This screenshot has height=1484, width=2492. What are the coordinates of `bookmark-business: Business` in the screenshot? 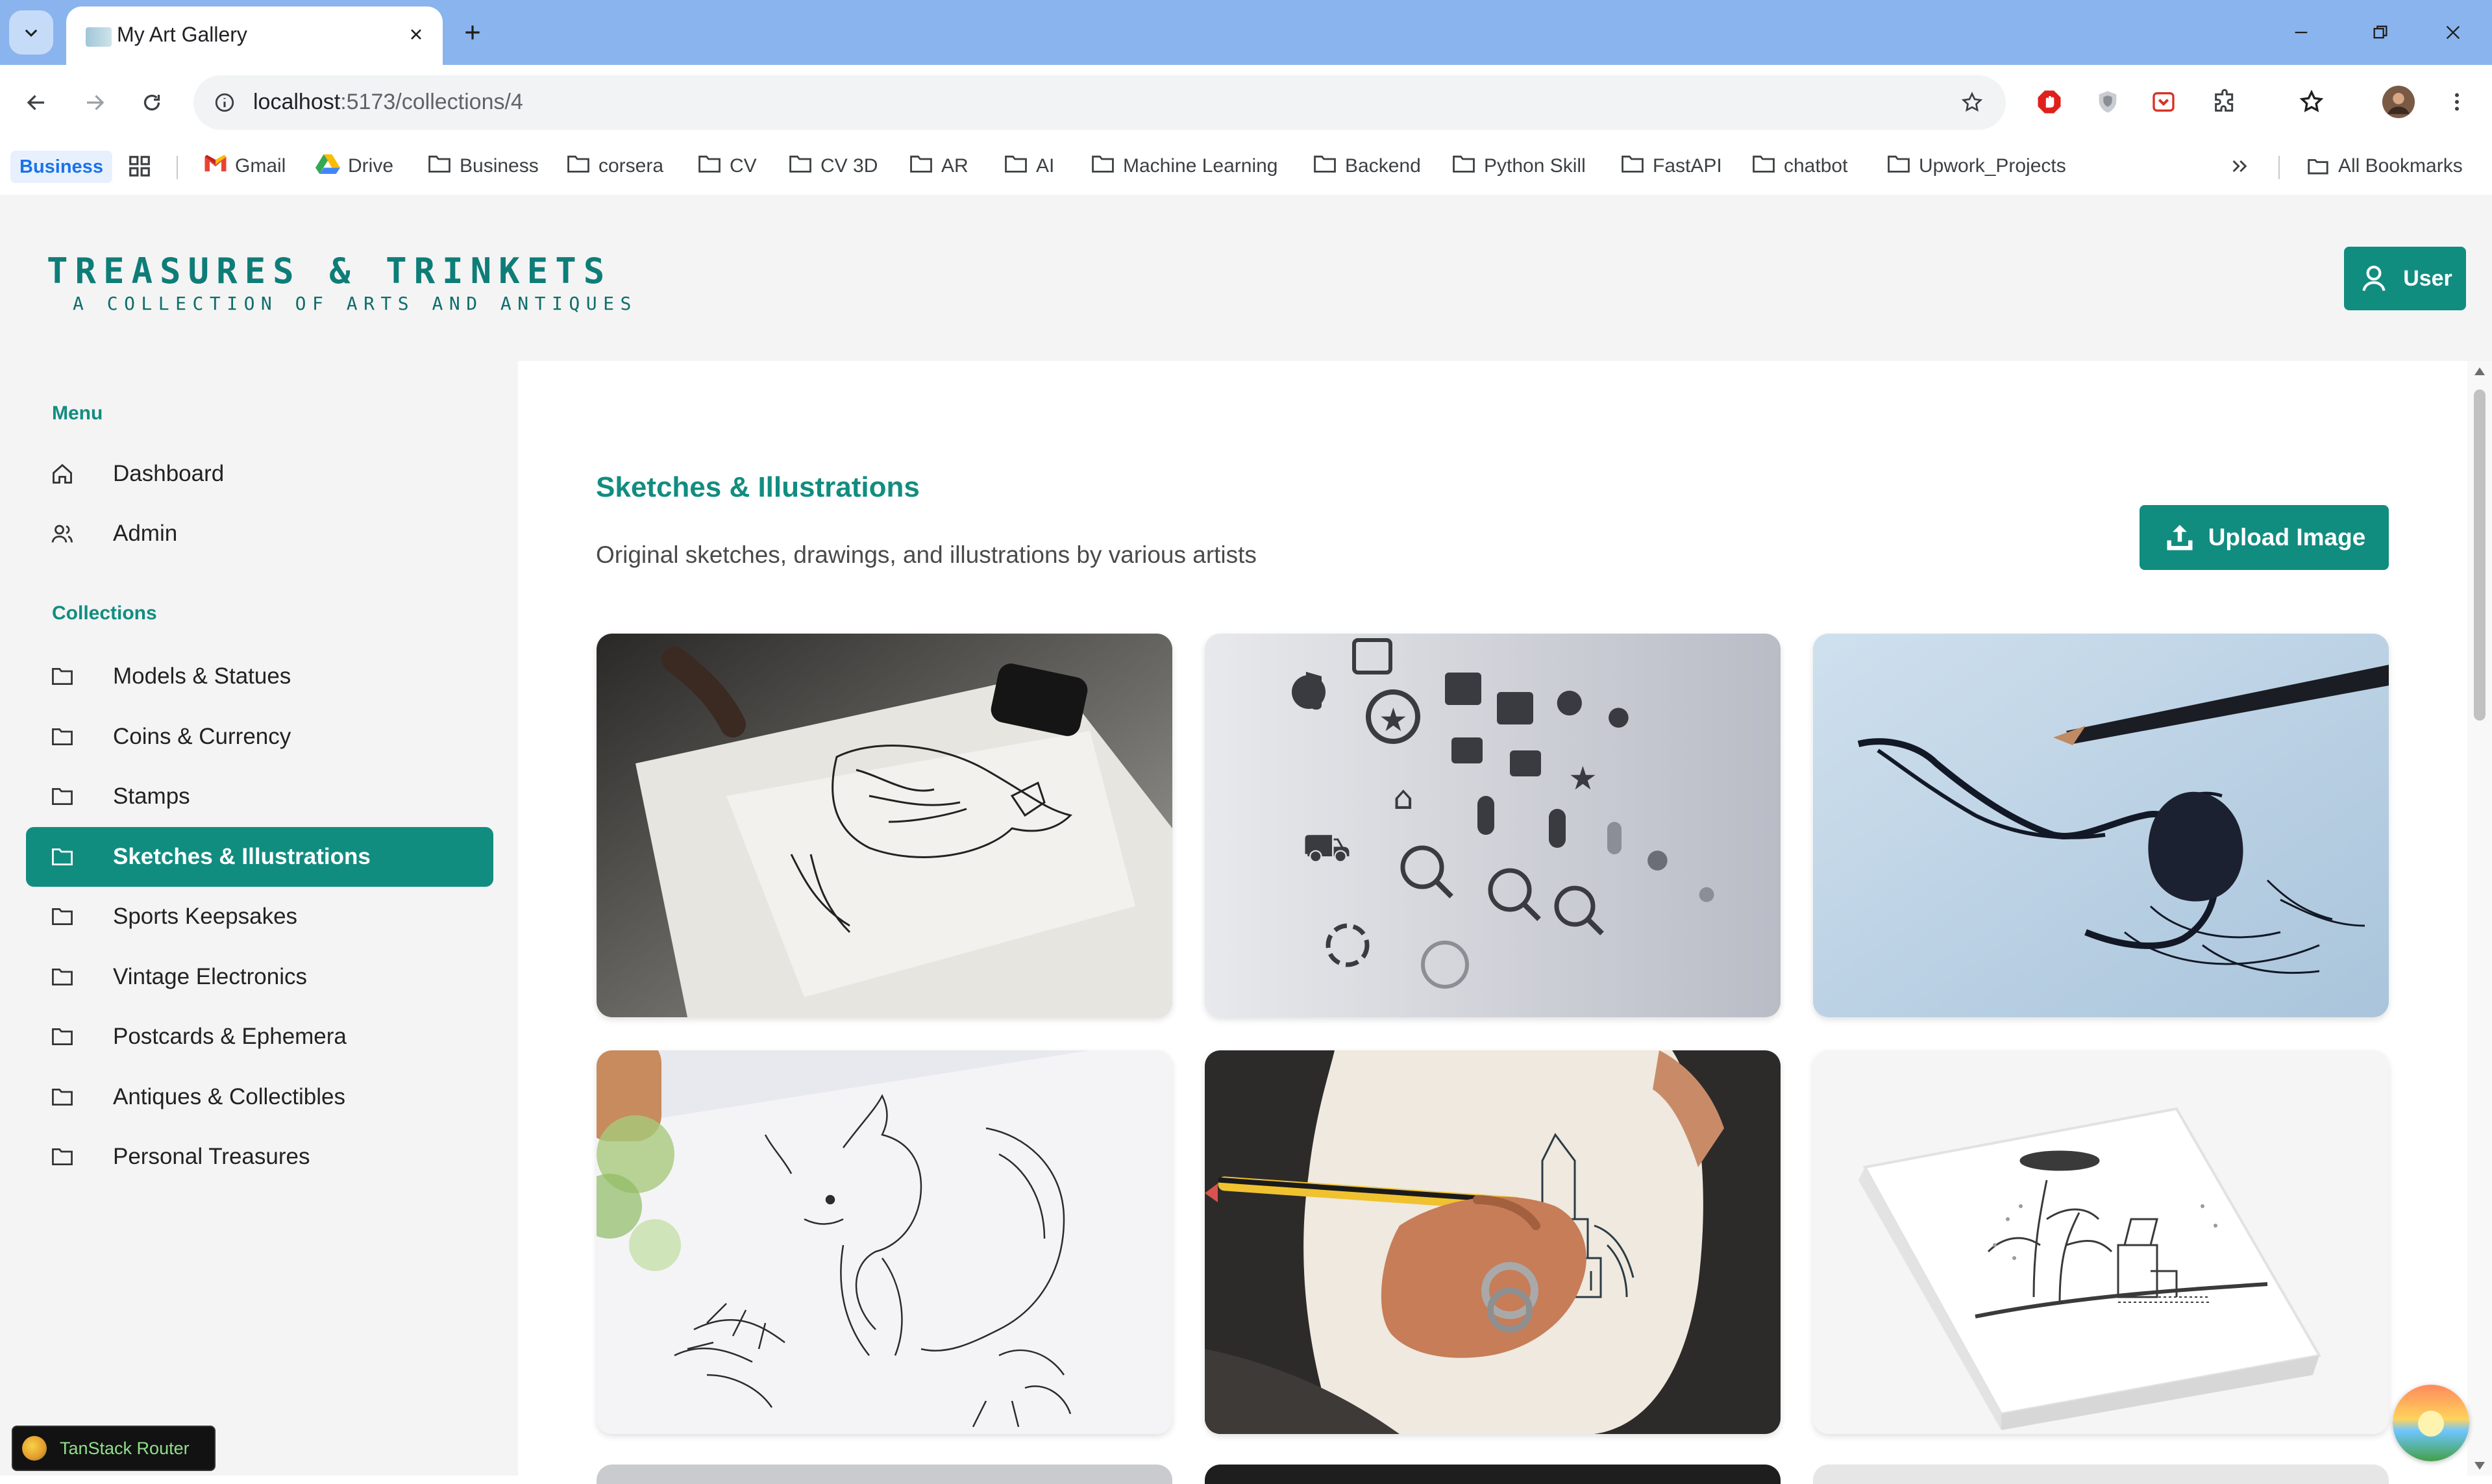 It's located at (483, 166).